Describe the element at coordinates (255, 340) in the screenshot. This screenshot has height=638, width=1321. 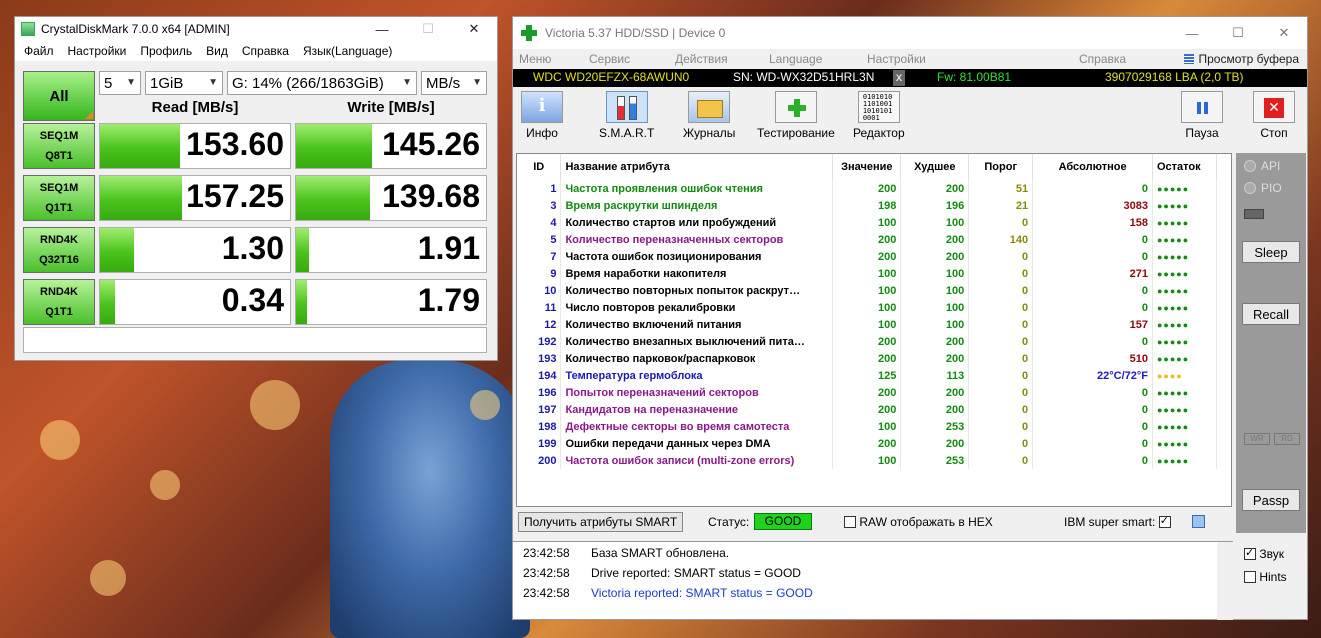
I see `comment-input` at that location.